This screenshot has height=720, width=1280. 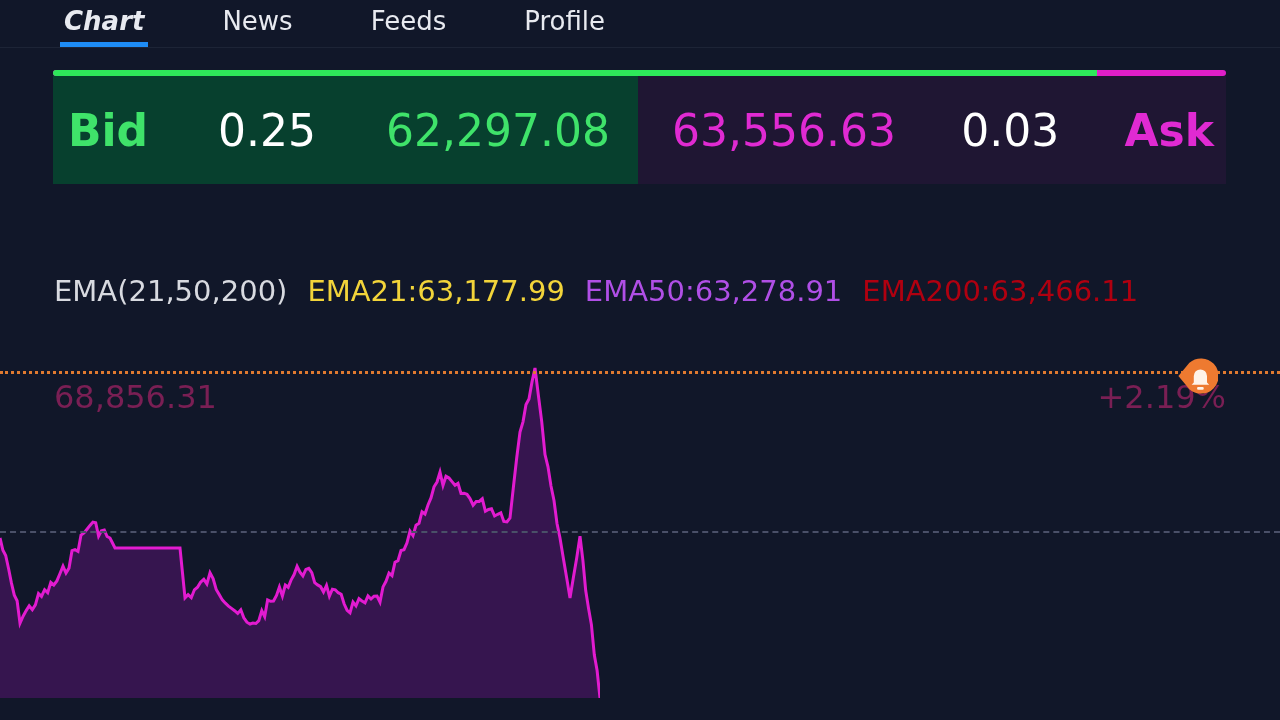 I want to click on ask-price: 63,556.63, so click(x=784, y=130).